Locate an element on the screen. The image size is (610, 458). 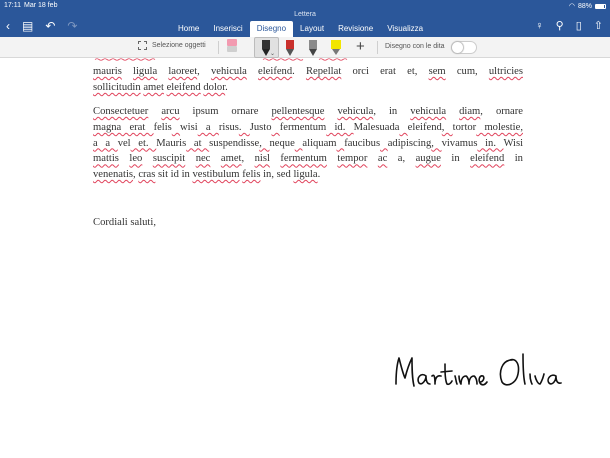
misspelled-word: fermentum is located at coordinates (303, 159).